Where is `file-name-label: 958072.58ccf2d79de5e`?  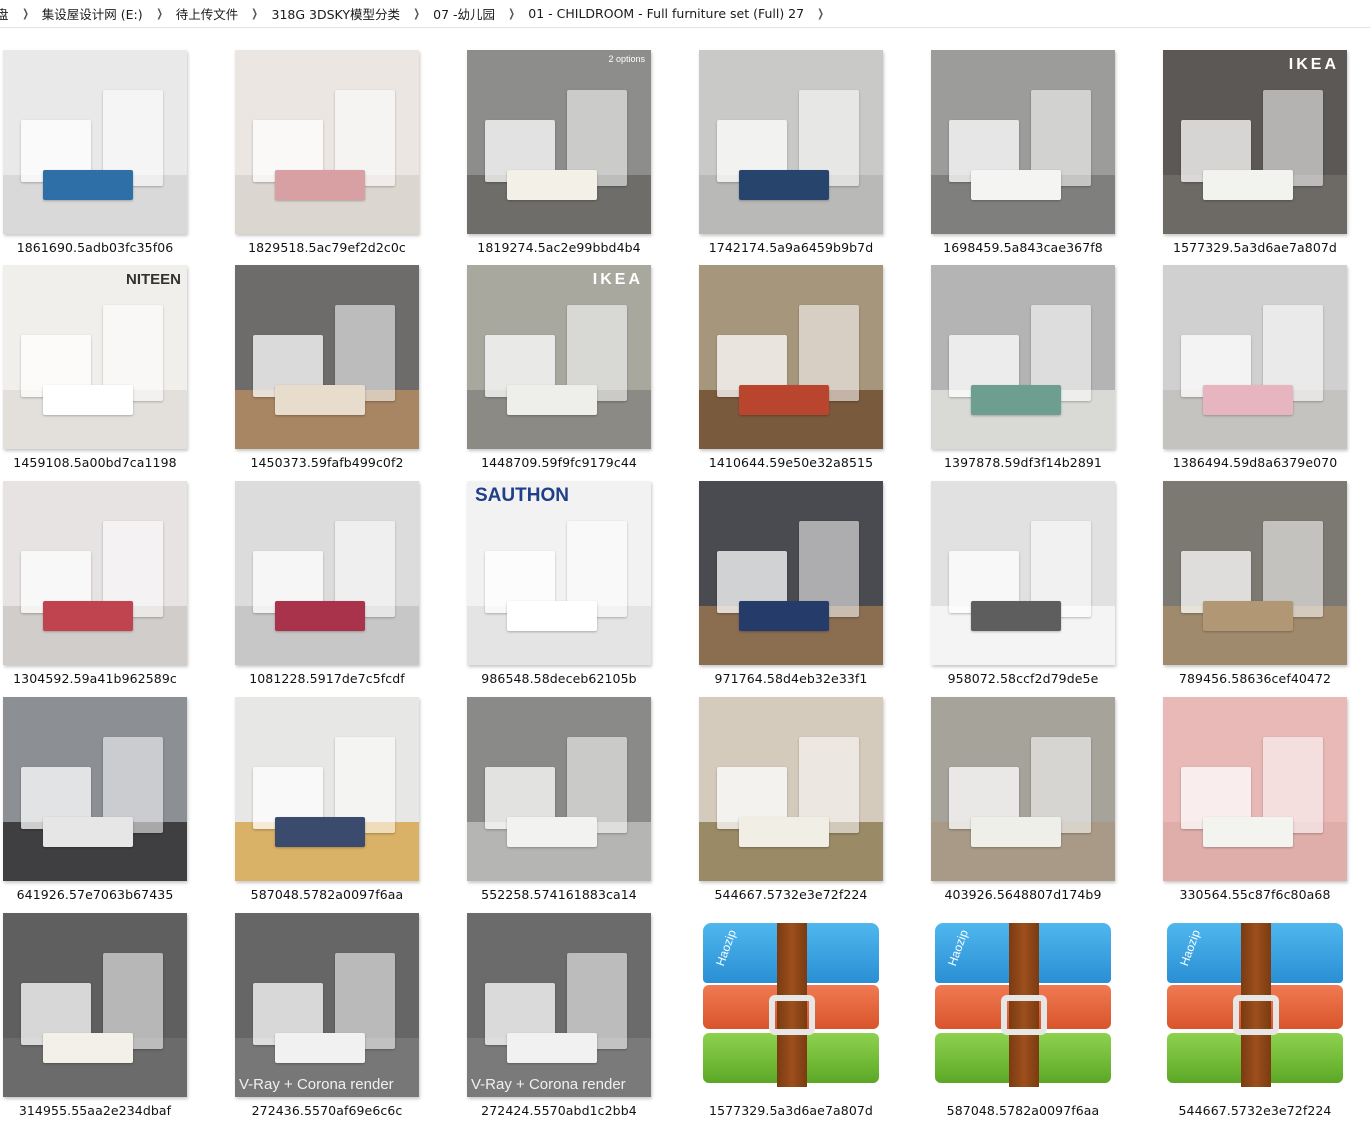
file-name-label: 958072.58ccf2d79de5e is located at coordinates (1023, 678).